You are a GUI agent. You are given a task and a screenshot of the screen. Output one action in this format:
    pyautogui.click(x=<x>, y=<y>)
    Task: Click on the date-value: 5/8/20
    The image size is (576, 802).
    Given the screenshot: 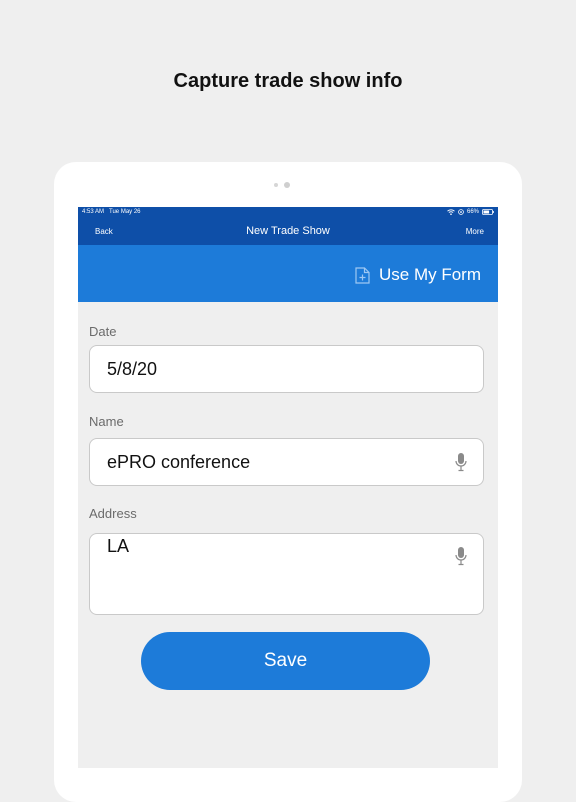 What is the action you would take?
    pyautogui.click(x=132, y=369)
    